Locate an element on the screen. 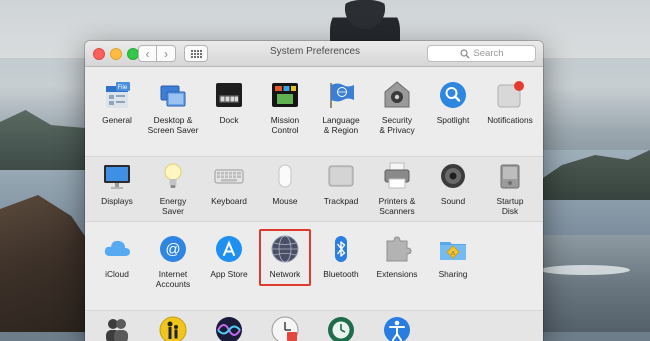 The height and width of the screenshot is (341, 650). users-groups-icon is located at coordinates (117, 330).